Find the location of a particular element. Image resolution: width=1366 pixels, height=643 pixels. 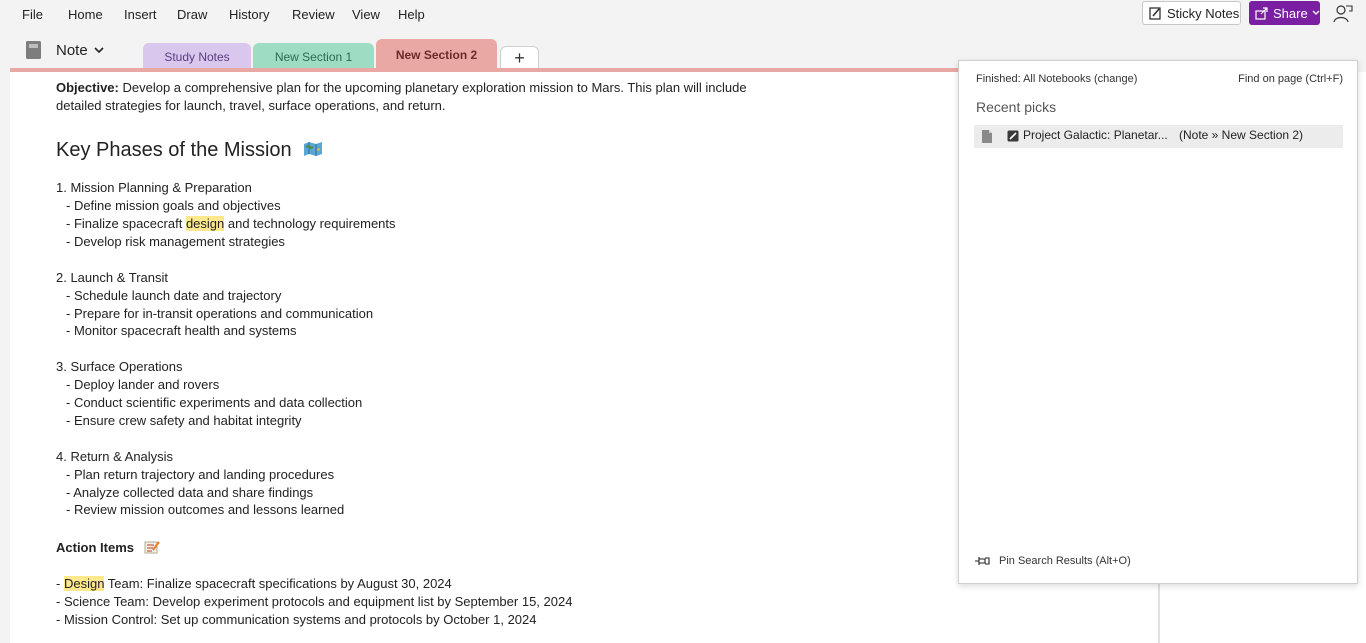

search-highlight: design is located at coordinates (205, 223).